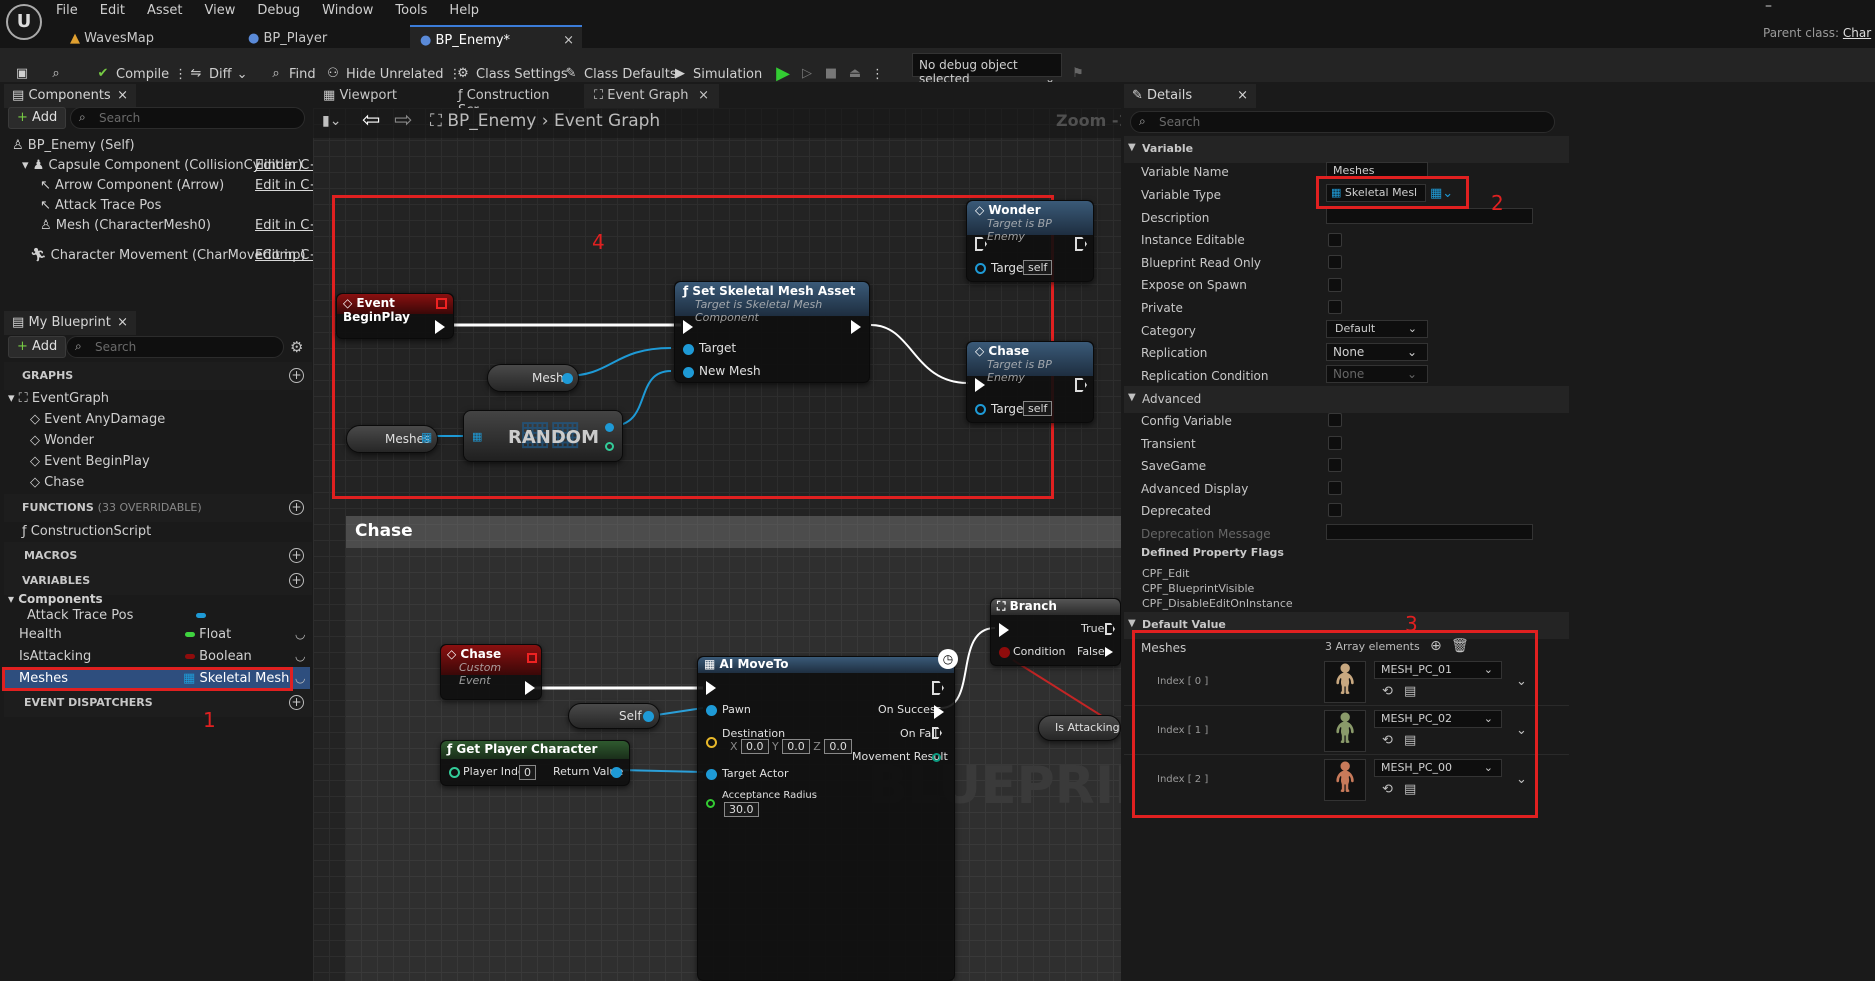 This screenshot has width=1875, height=981. I want to click on variables-section: VARIABLES +, so click(158, 581).